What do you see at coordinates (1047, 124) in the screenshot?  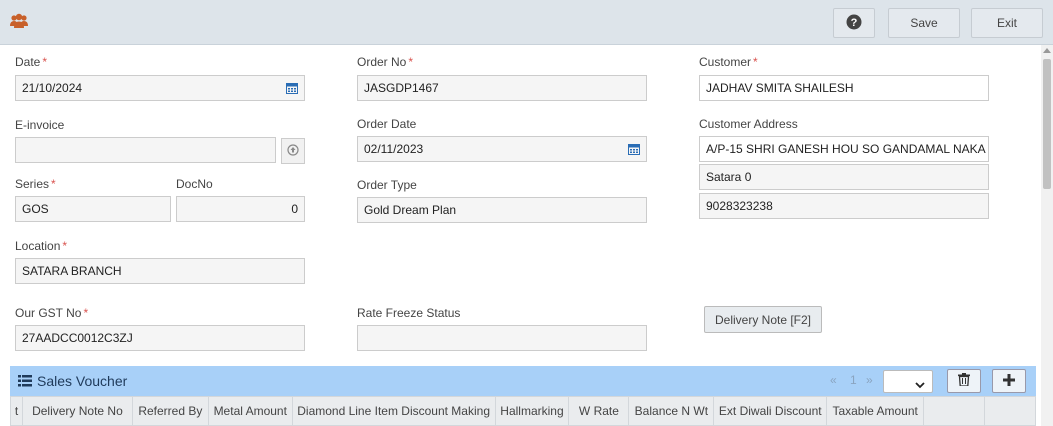 I see `scrollbar-thumb` at bounding box center [1047, 124].